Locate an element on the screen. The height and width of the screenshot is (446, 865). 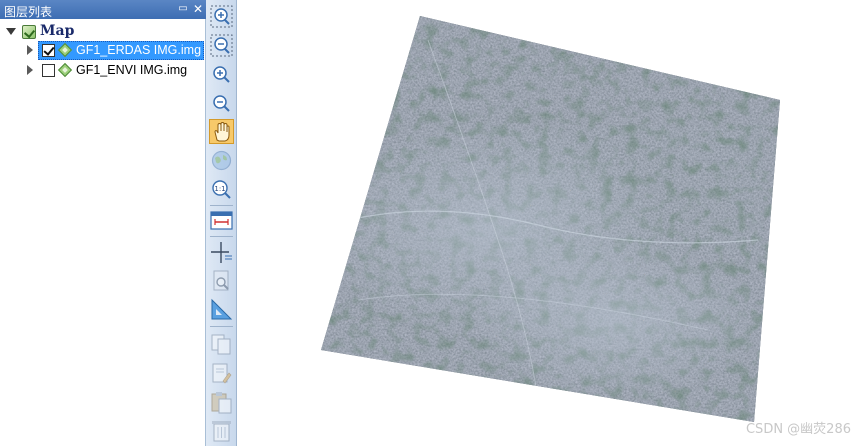
magnifier-icon is located at coordinates (221, 280).